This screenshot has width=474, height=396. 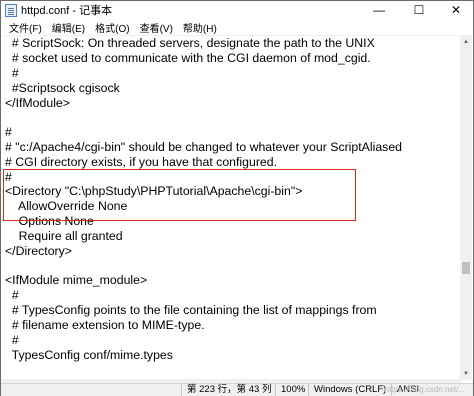 What do you see at coordinates (68, 27) in the screenshot?
I see `menu-edit: 编辑(E)` at bounding box center [68, 27].